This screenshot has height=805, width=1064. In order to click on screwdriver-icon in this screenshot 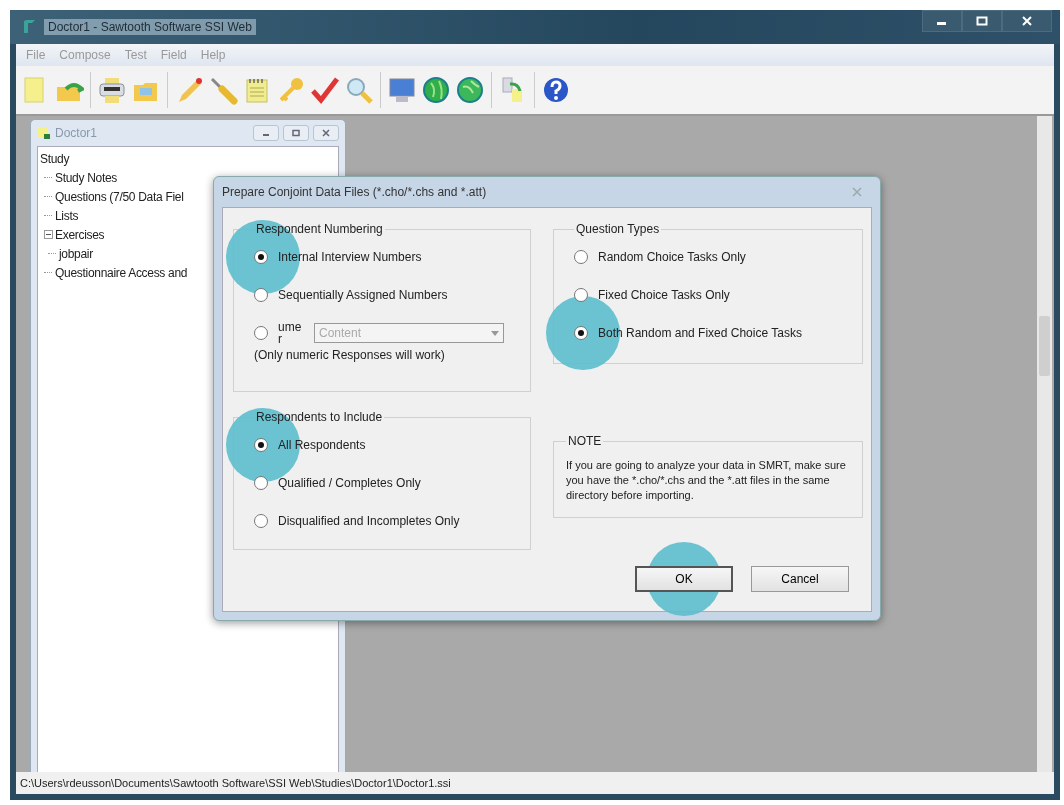, I will do `click(223, 90)`.